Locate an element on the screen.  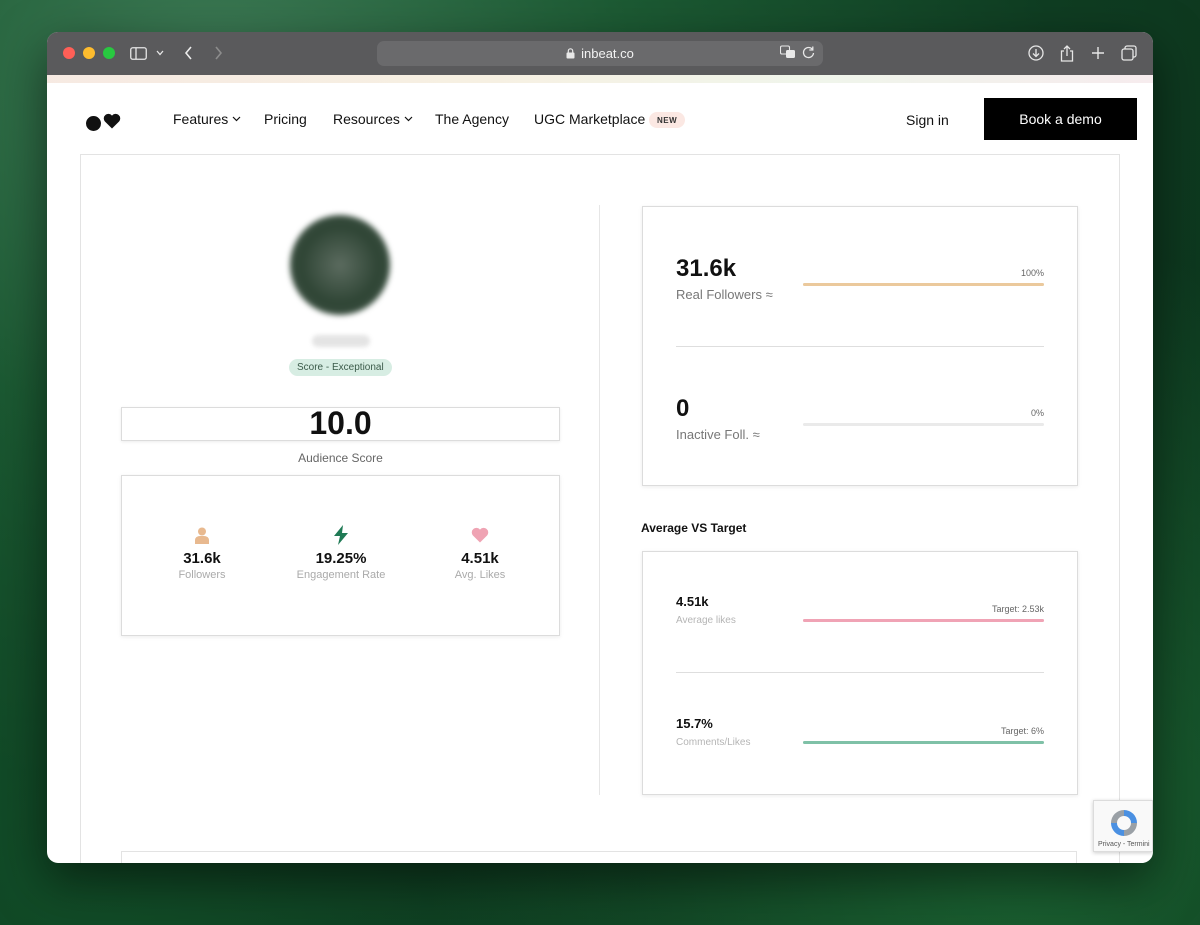
average-vs-target-title: Average VS Target is located at coordinates (694, 528).